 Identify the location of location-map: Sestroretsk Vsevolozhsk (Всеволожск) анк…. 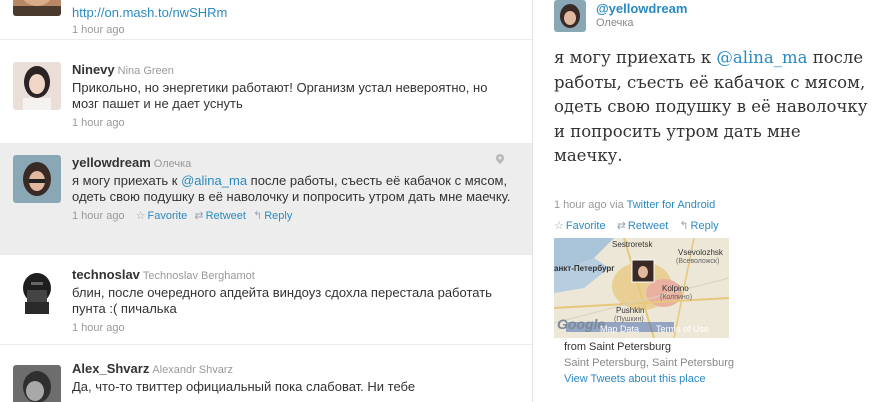
(641, 288).